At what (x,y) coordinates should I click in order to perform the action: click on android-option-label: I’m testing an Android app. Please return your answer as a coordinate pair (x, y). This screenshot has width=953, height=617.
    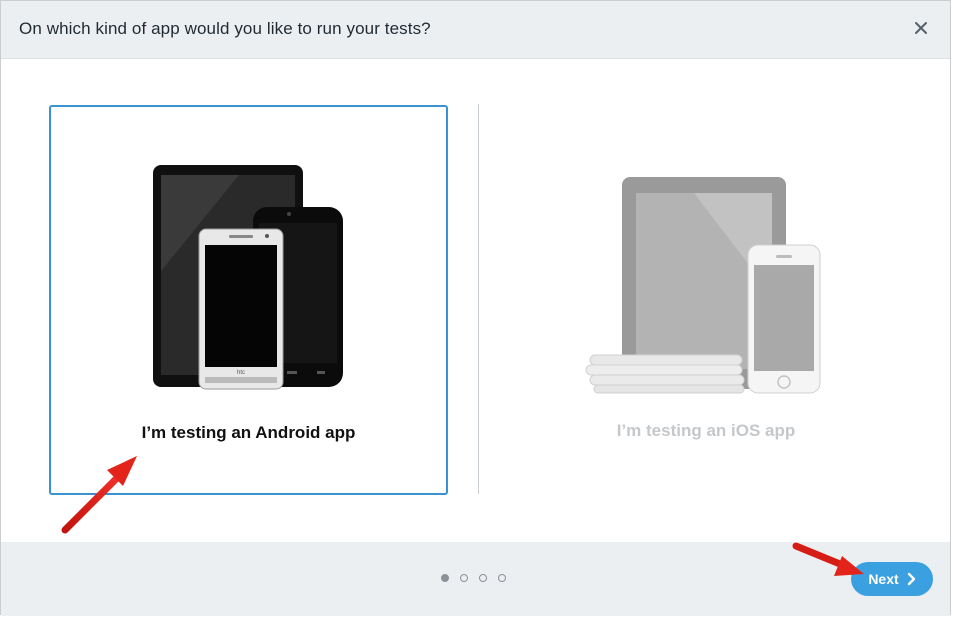
    Looking at the image, I should click on (248, 432).